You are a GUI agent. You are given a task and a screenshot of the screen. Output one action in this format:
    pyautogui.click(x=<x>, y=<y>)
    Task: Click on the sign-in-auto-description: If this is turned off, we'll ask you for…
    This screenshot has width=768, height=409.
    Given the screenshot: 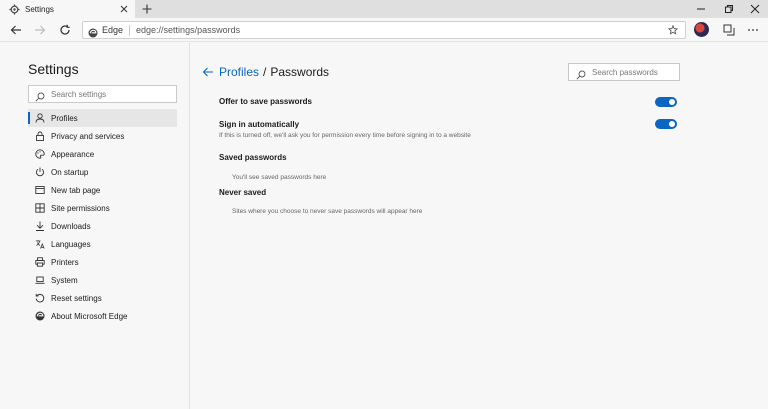 What is the action you would take?
    pyautogui.click(x=345, y=135)
    